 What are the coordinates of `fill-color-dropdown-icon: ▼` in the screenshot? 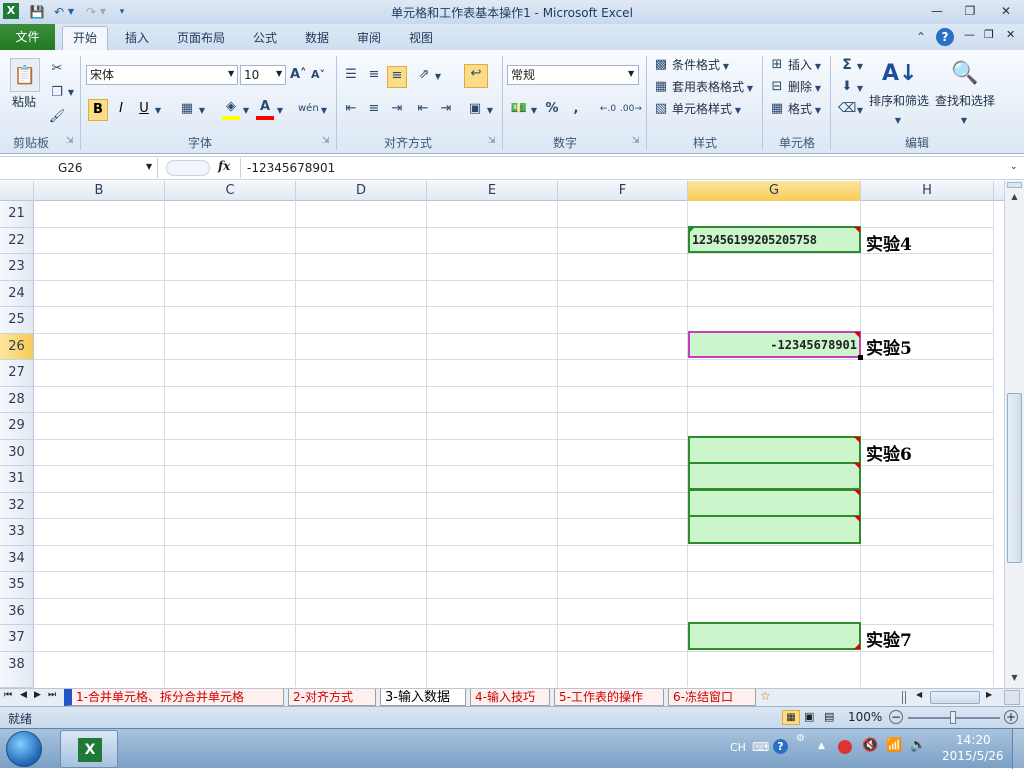 It's located at (246, 111).